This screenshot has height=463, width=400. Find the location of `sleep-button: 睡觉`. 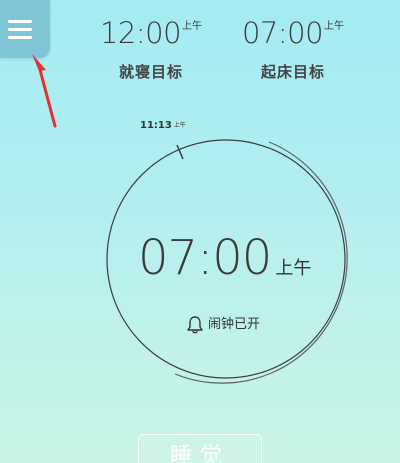

sleep-button: 睡觉 is located at coordinates (200, 448).